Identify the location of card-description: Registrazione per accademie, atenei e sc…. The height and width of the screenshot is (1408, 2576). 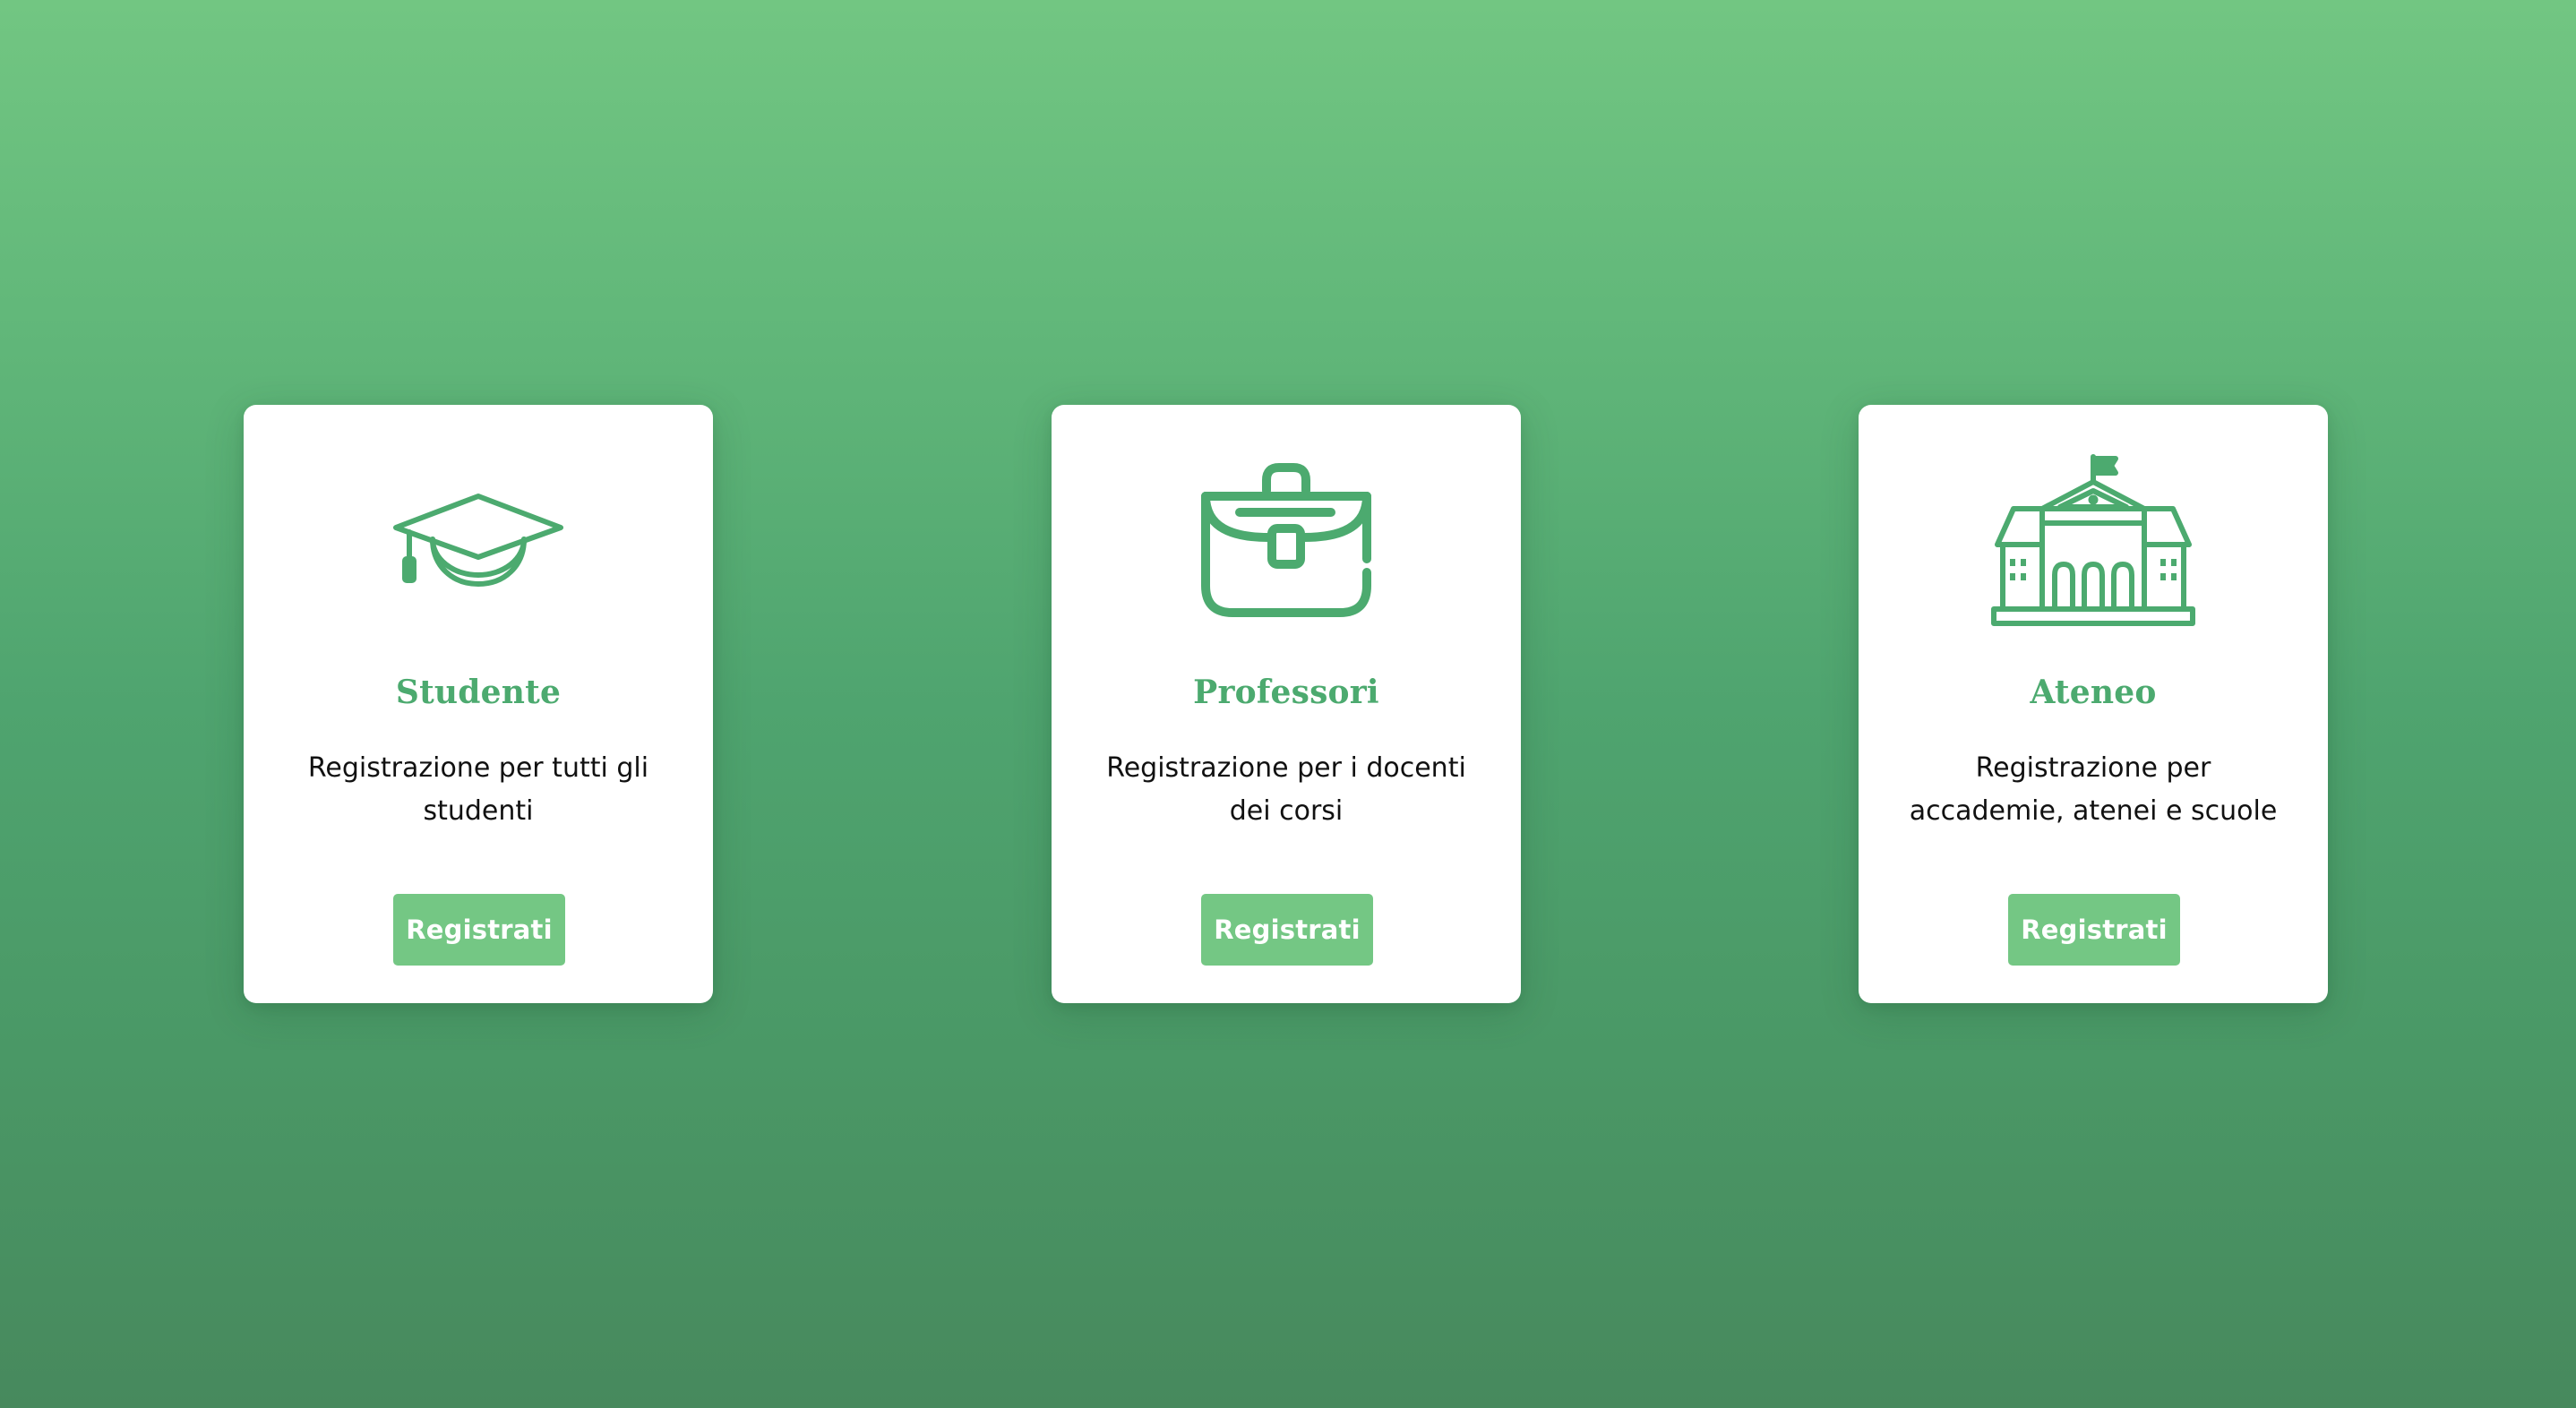
(2093, 789).